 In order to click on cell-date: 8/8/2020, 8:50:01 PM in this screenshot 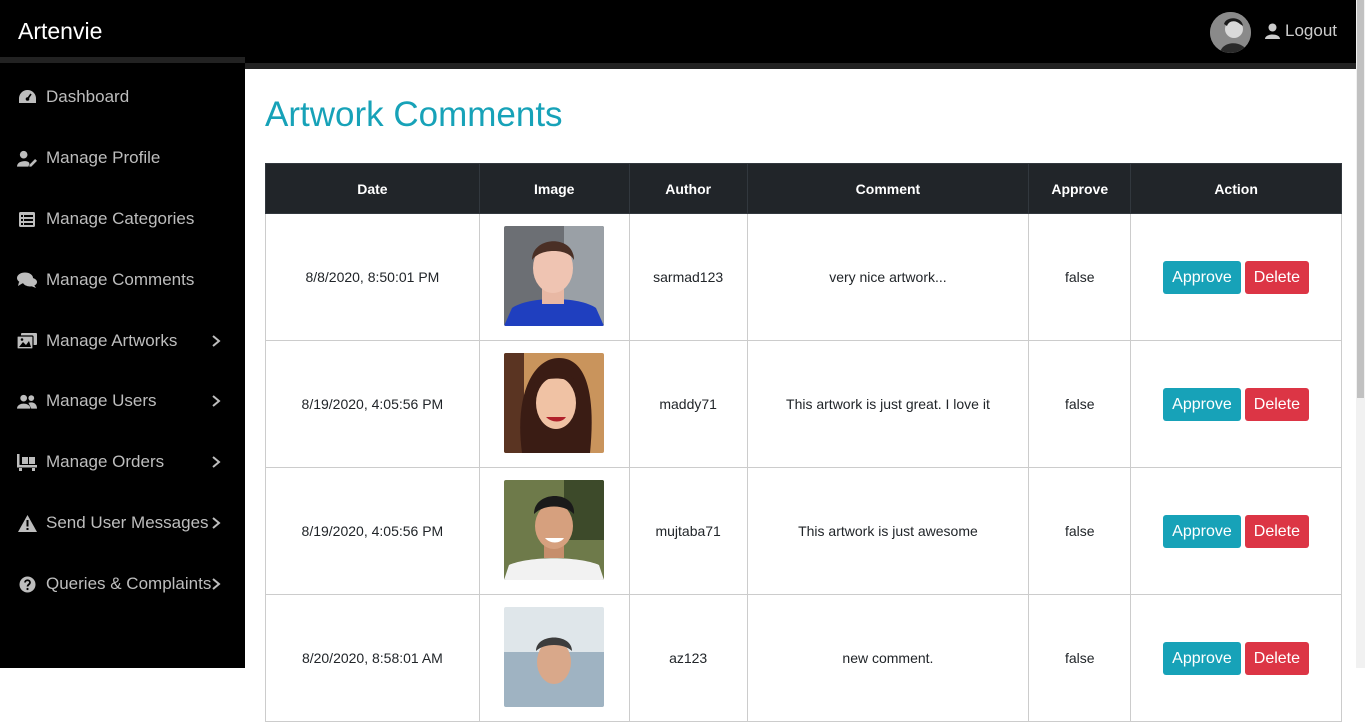, I will do `click(372, 277)`.